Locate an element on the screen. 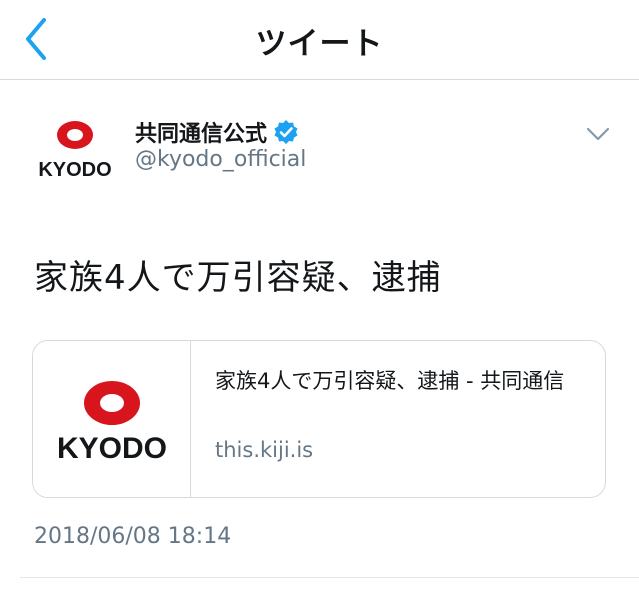 This screenshot has height=602, width=639. tweet-timestamp: 2018/06/08 18:14 is located at coordinates (133, 536).